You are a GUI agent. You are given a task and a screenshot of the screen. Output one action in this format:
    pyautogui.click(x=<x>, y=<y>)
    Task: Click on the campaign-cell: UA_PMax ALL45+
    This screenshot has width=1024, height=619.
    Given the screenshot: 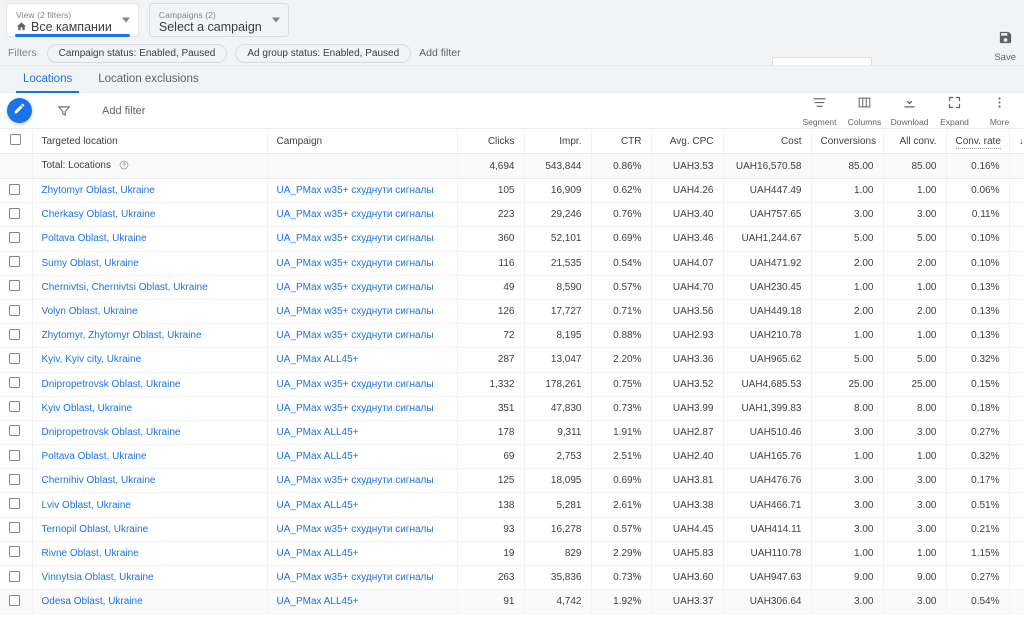 What is the action you would take?
    pyautogui.click(x=362, y=505)
    